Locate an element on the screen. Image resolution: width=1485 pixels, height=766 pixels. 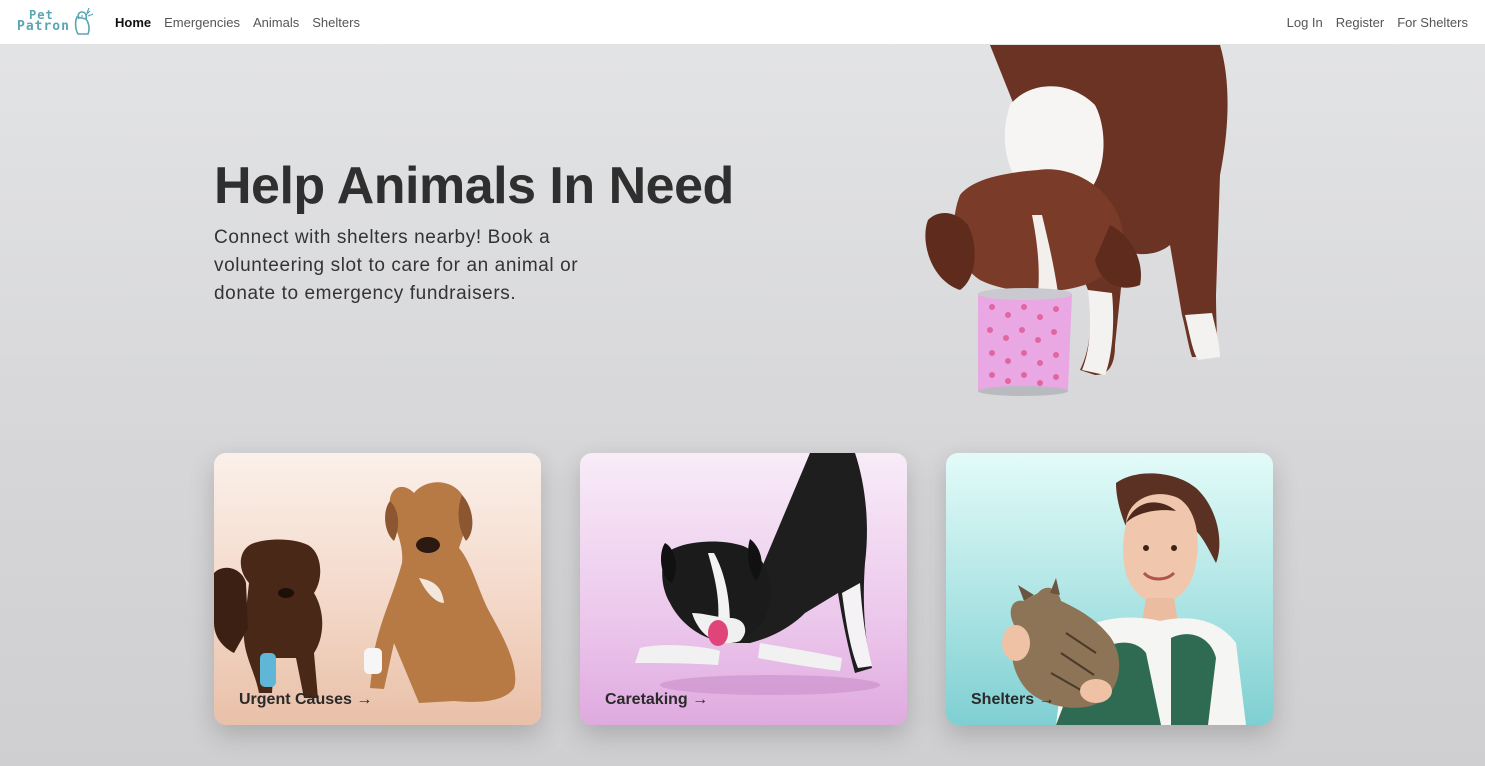
for-shelters-link: For Shelters is located at coordinates (1432, 22).